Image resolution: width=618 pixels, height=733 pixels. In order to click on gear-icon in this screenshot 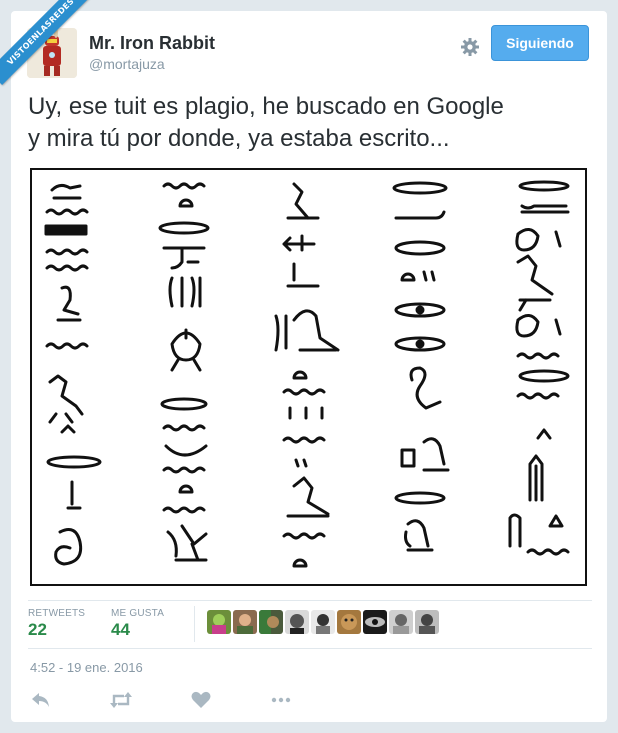, I will do `click(470, 47)`.